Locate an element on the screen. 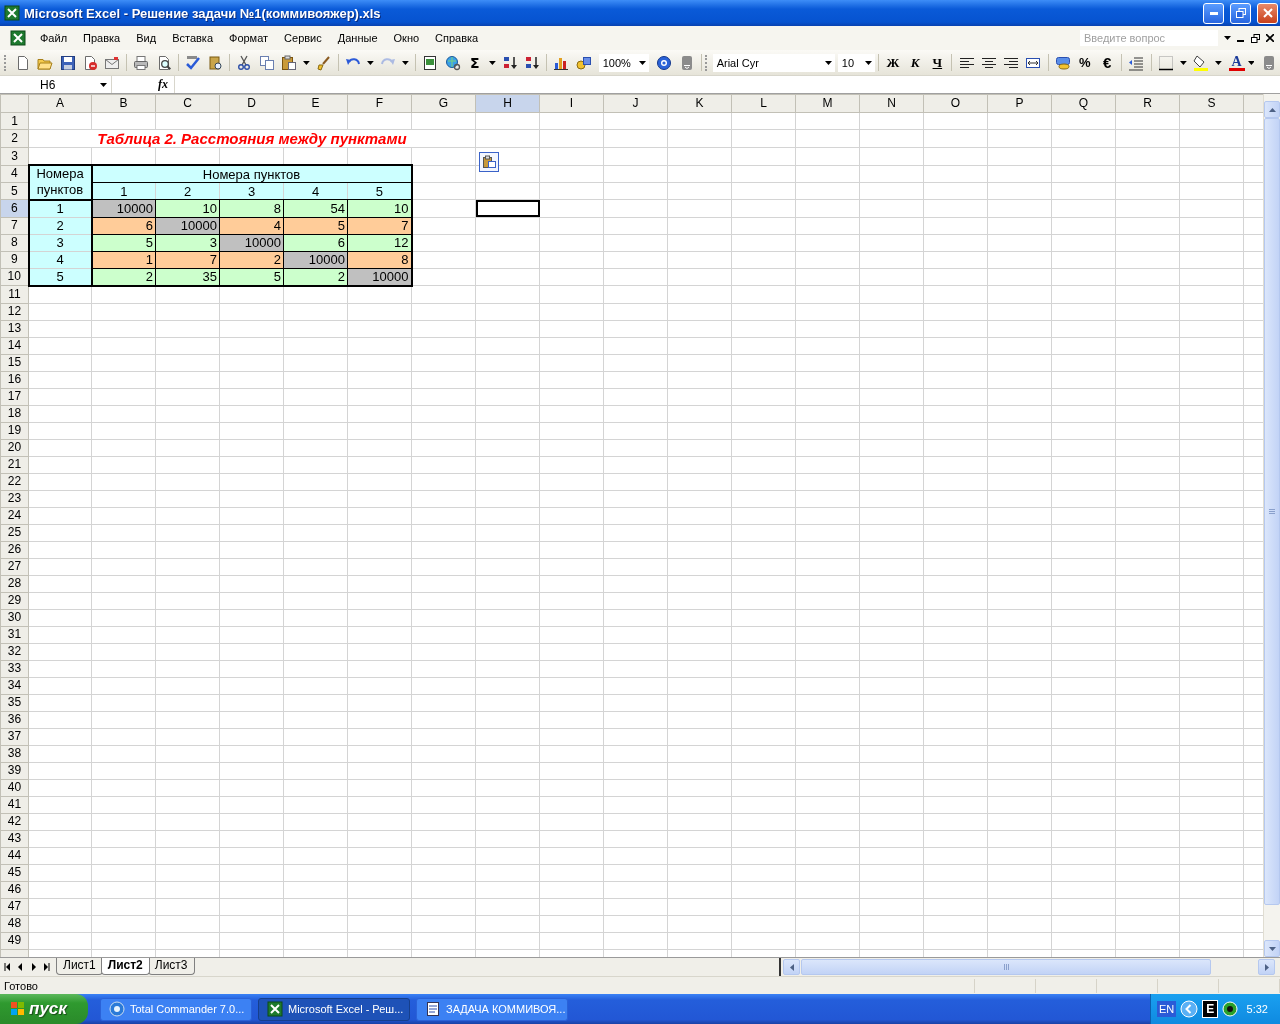  column-header: L is located at coordinates (763, 103).